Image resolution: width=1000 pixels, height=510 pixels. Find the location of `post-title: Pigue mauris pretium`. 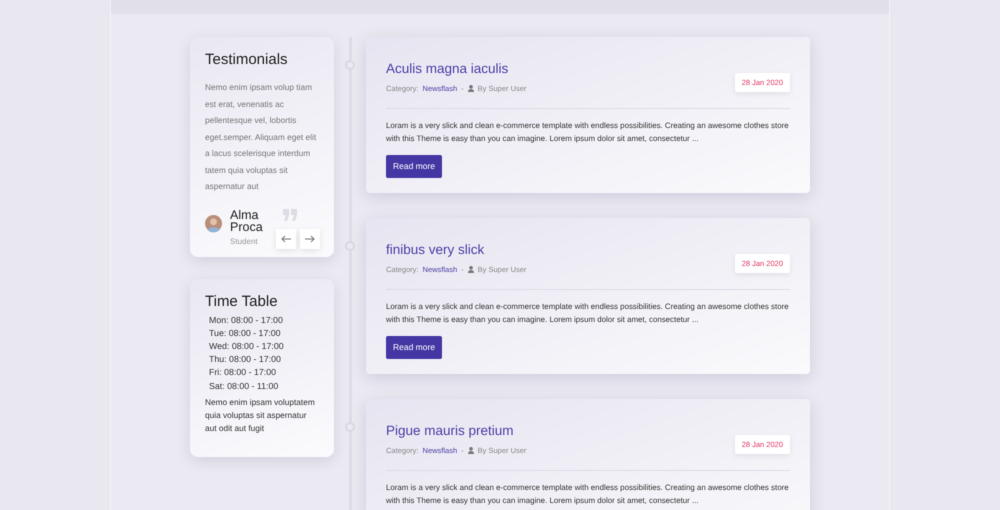

post-title: Pigue mauris pretium is located at coordinates (456, 431).